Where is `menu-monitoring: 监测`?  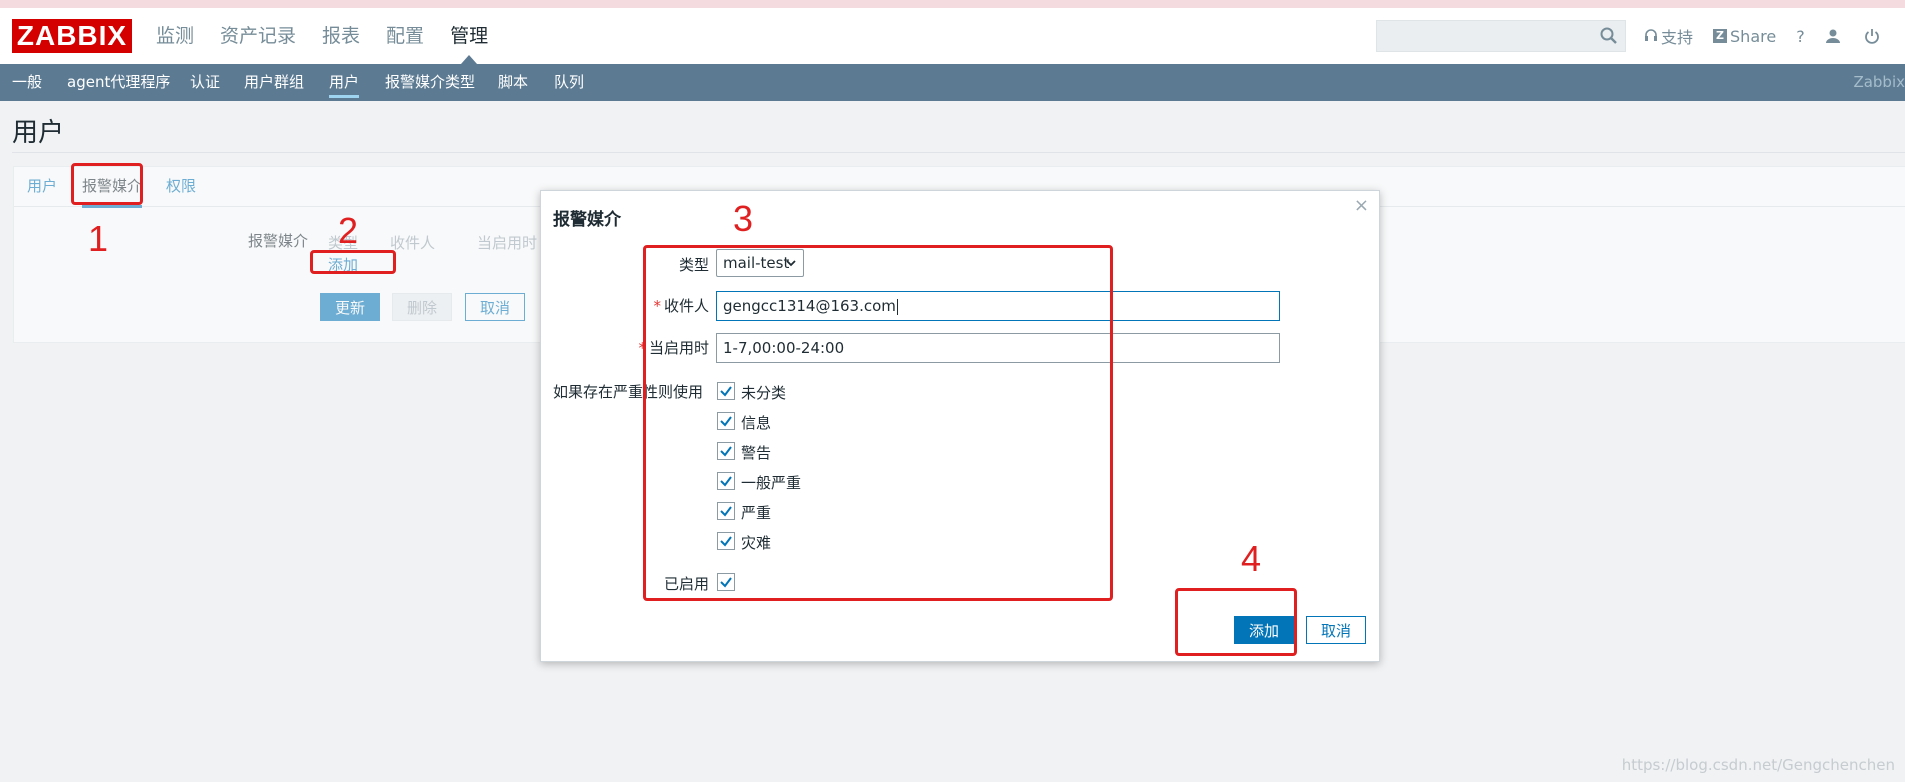 menu-monitoring: 监测 is located at coordinates (175, 36).